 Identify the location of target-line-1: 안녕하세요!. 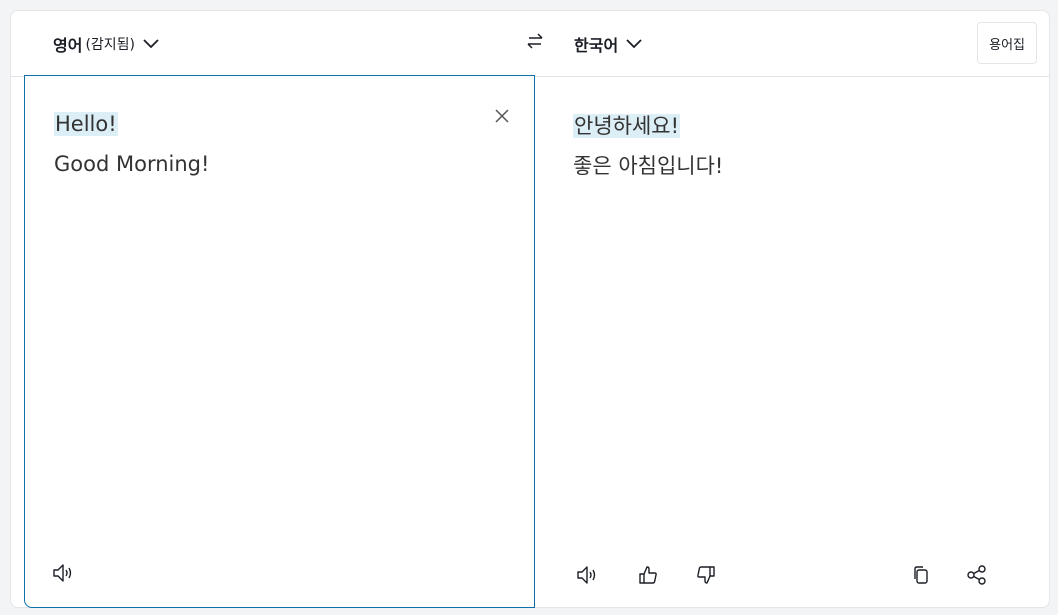
(627, 126).